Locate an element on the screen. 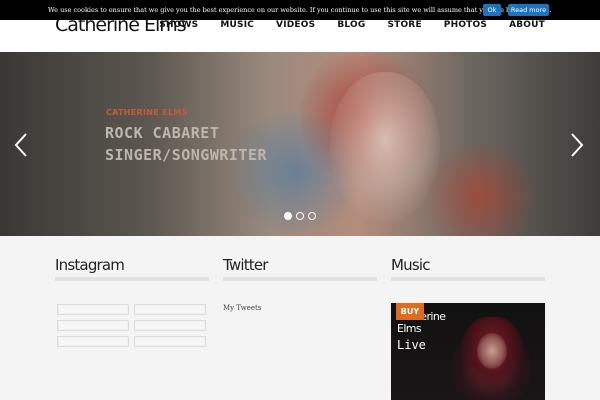  slider-prev-button is located at coordinates (22, 146).